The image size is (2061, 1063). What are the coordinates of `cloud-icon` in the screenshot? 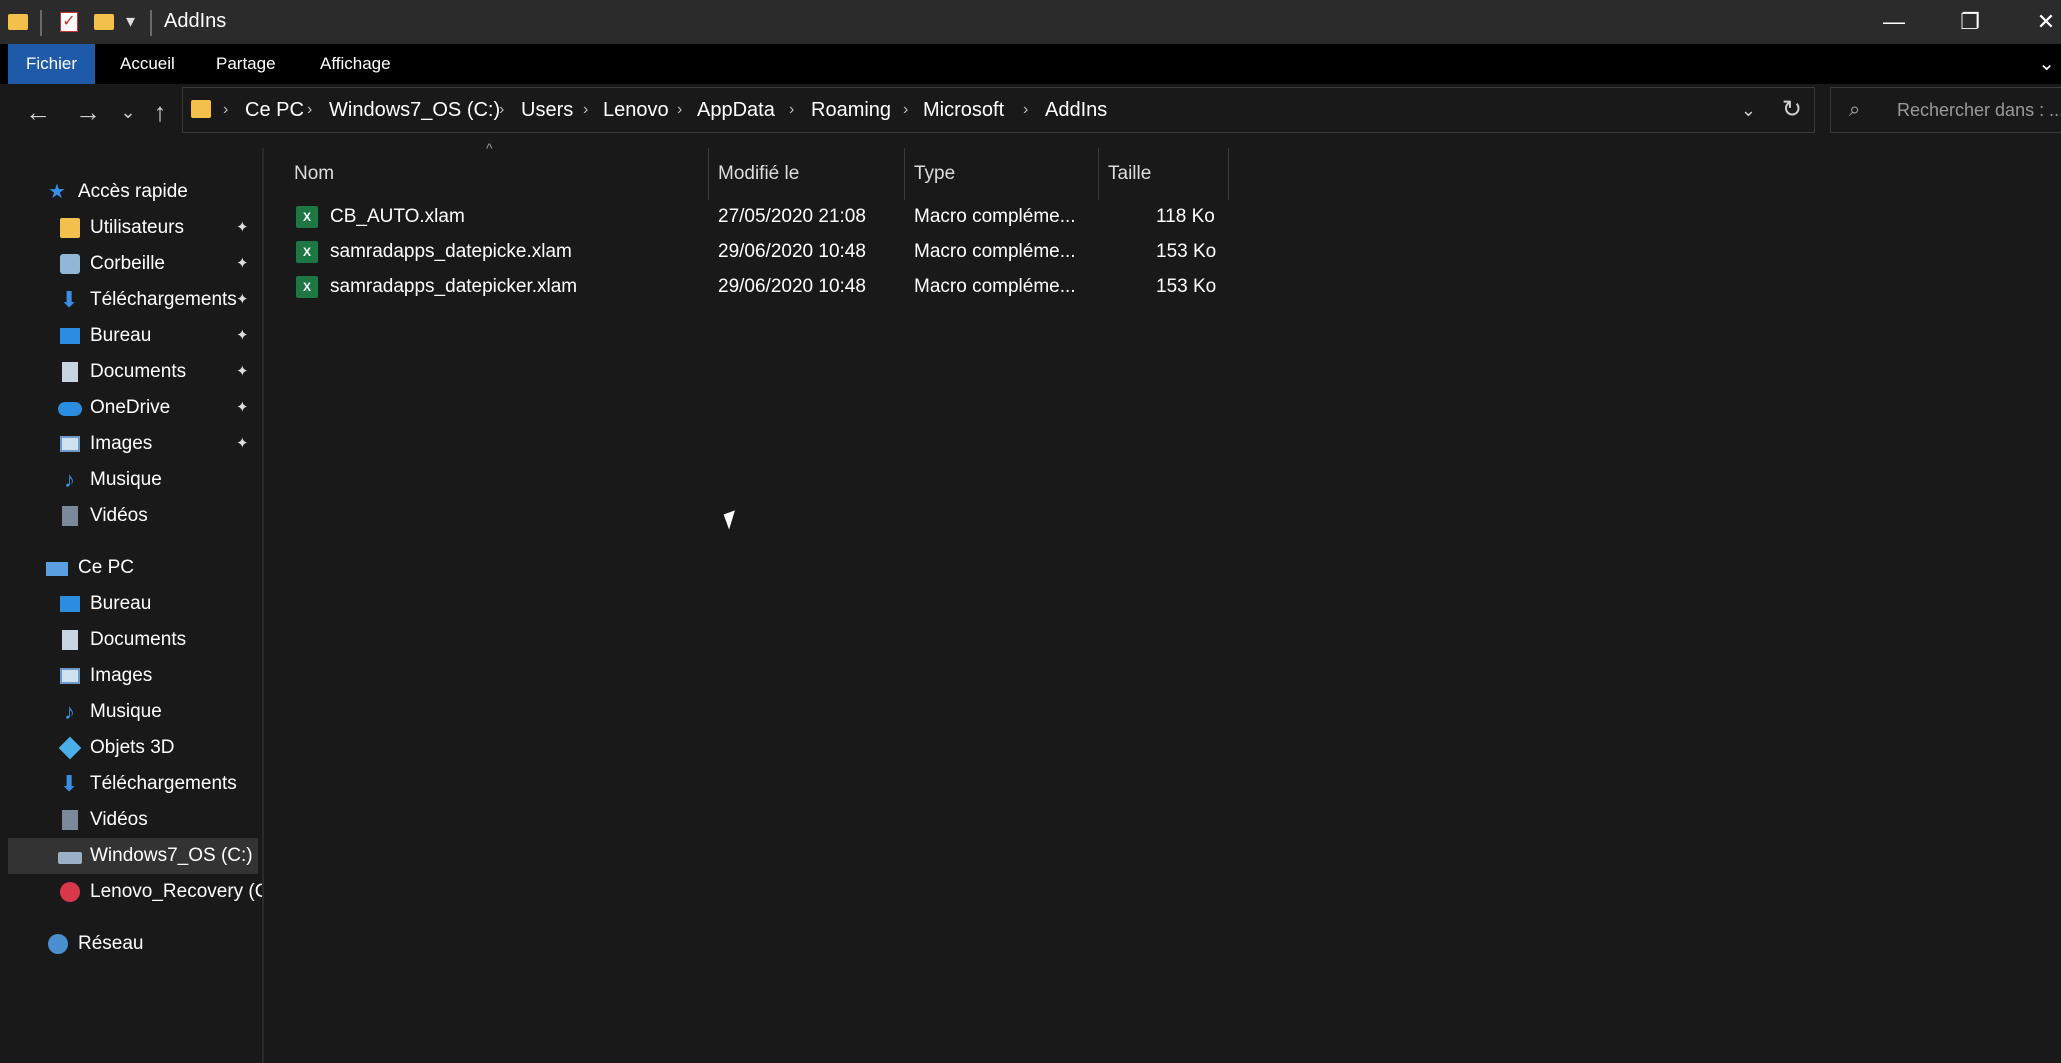 It's located at (70, 409).